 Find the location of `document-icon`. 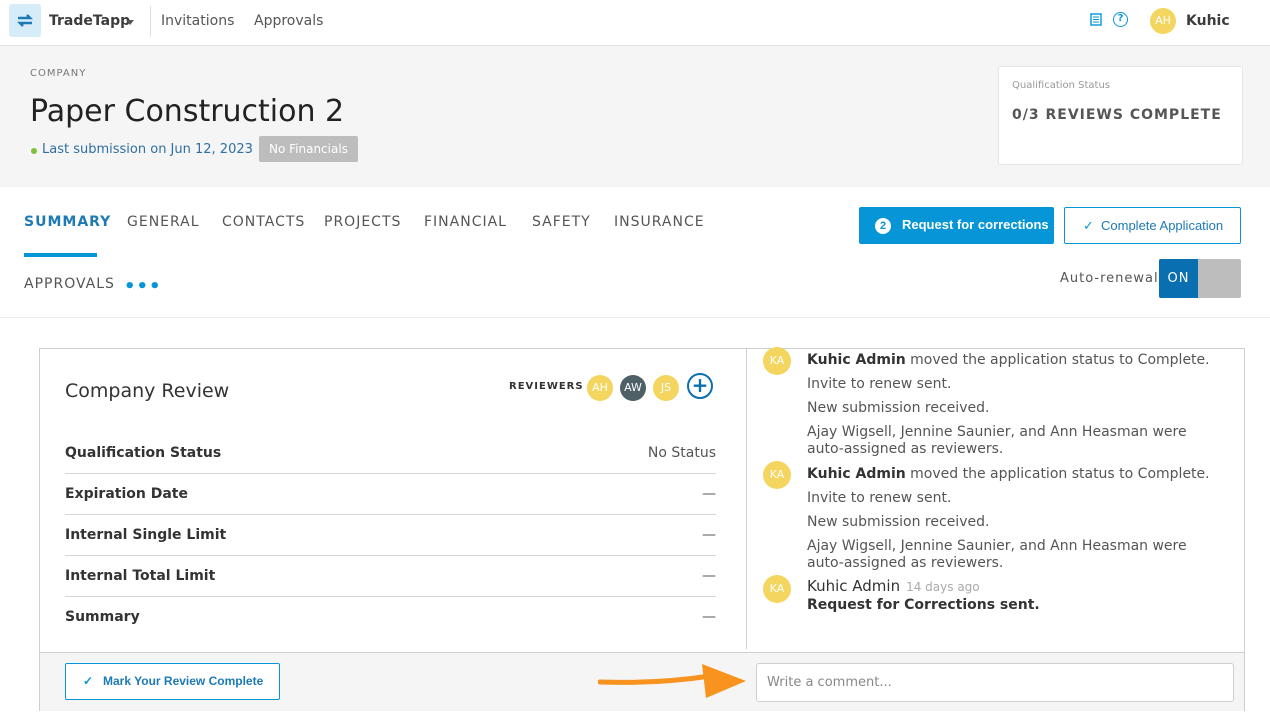

document-icon is located at coordinates (1096, 21).